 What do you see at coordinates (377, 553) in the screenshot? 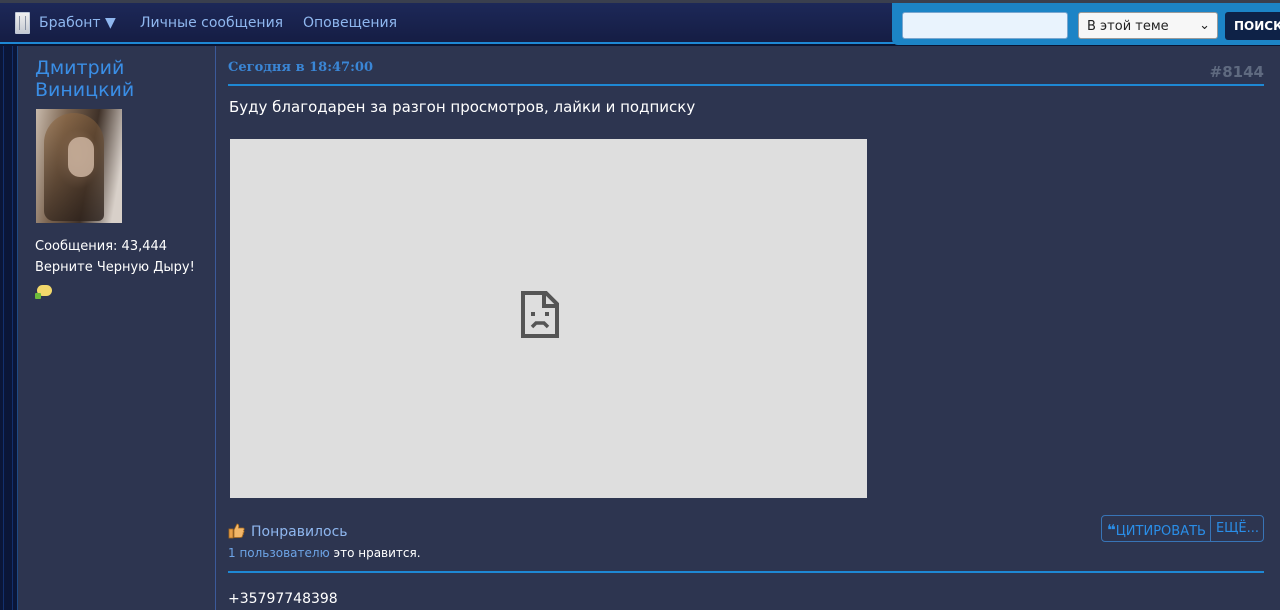
I see `likes-suffix: это нравится.` at bounding box center [377, 553].